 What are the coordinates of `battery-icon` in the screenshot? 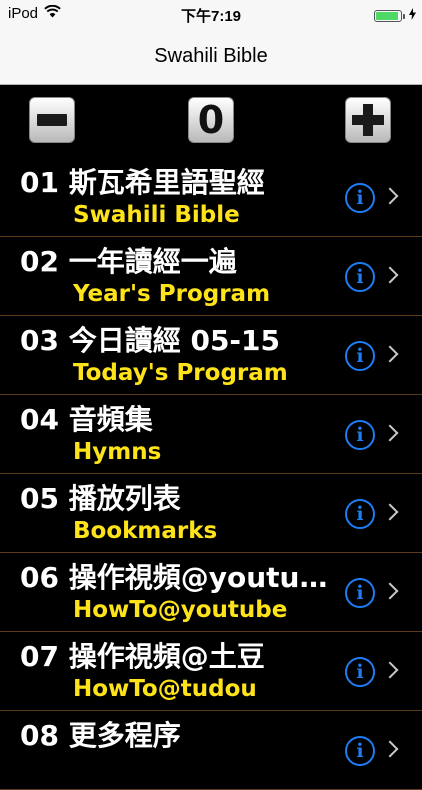 It's located at (389, 15).